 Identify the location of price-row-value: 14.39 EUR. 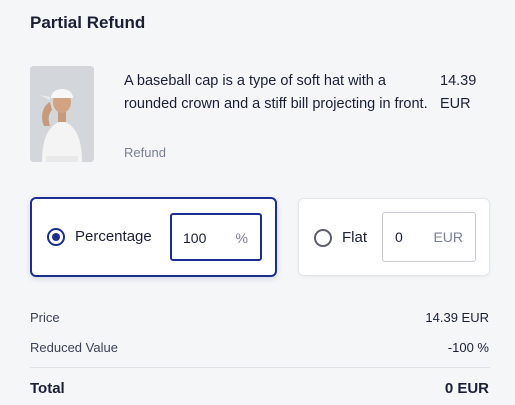
(457, 317).